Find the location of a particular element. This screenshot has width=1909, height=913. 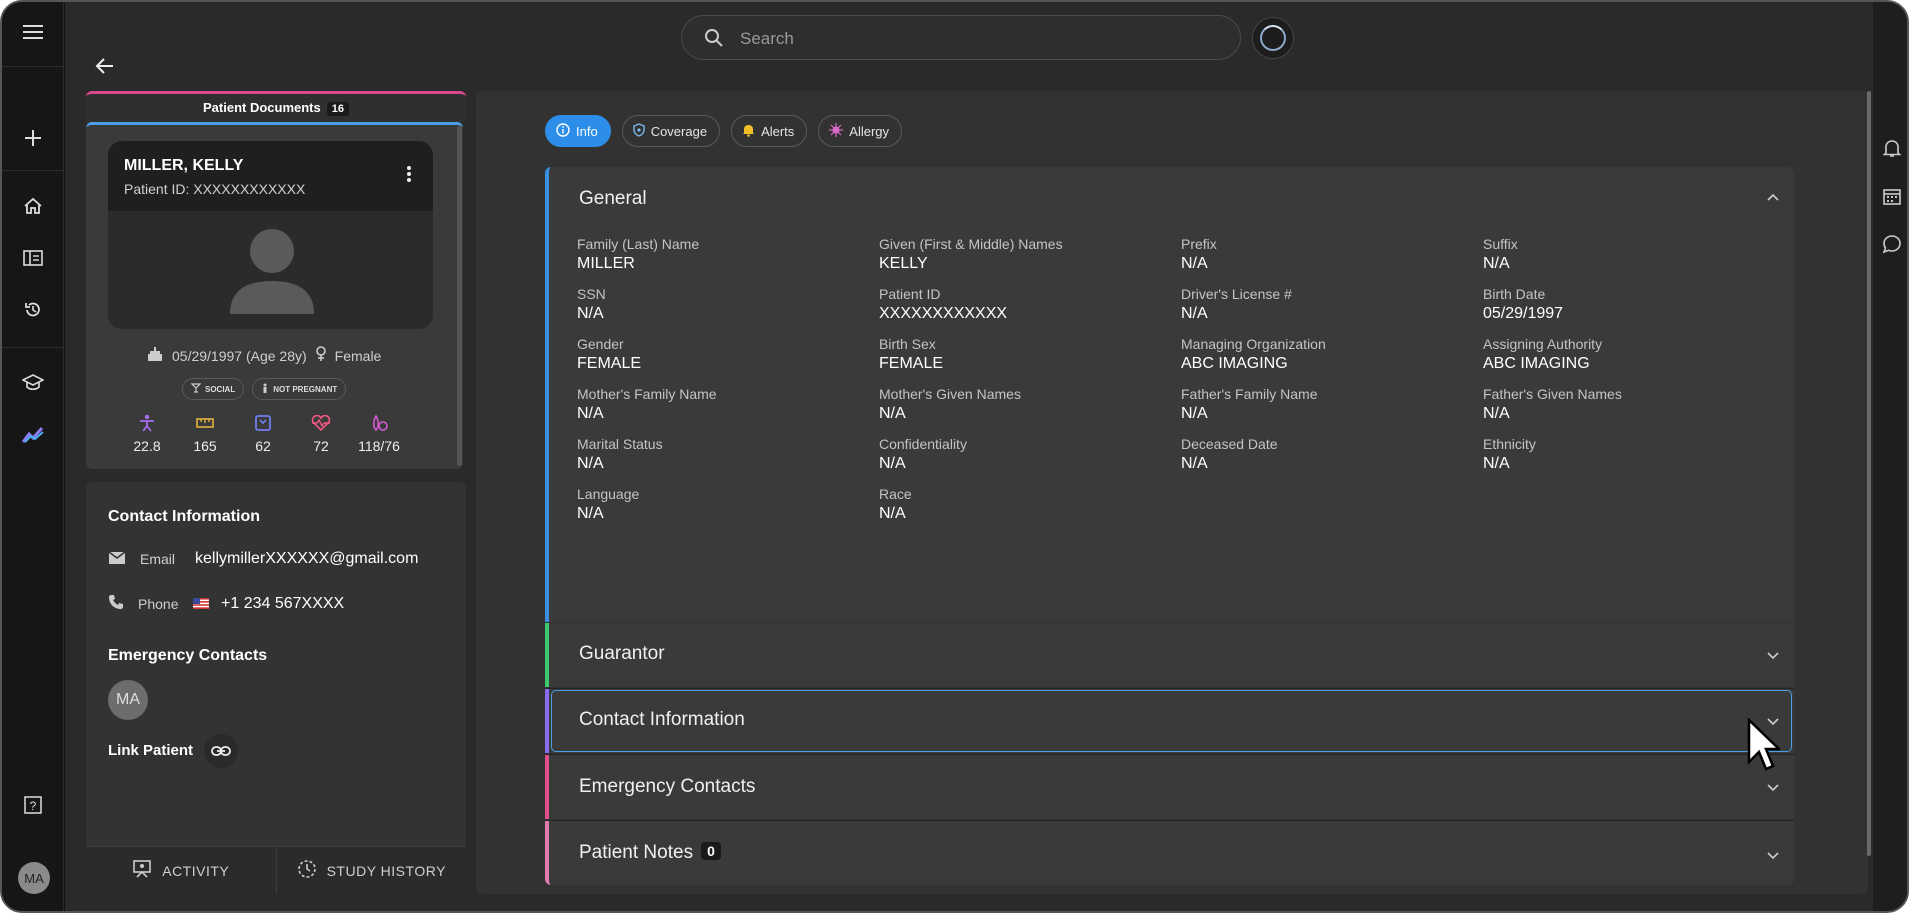

scale-icon is located at coordinates (263, 423).